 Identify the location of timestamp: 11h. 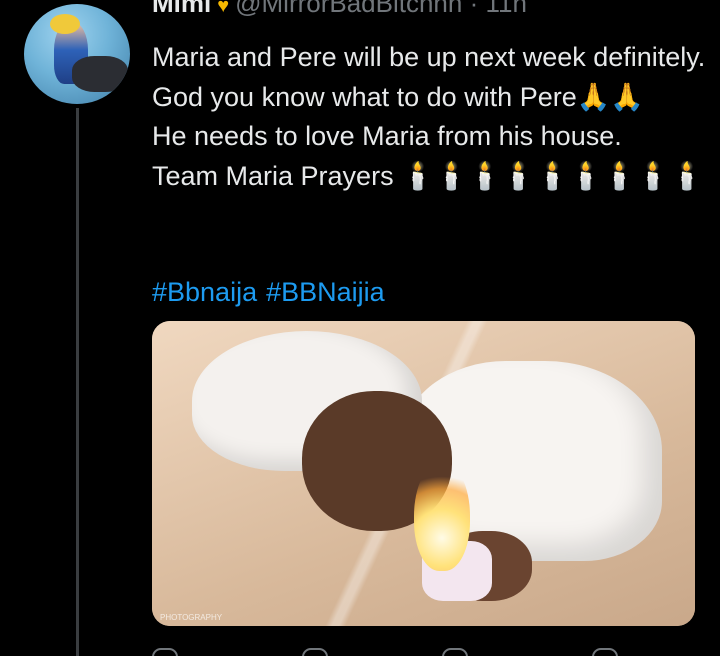
(505, 9).